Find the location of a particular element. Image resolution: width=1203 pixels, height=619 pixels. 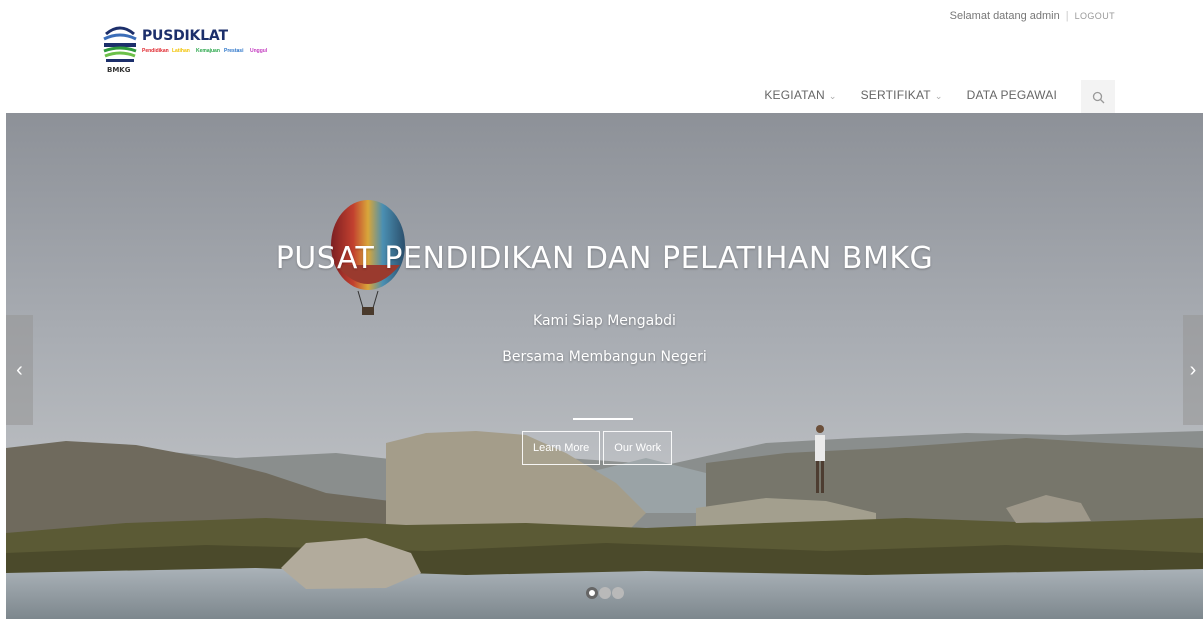

slider-dots is located at coordinates (605, 593).